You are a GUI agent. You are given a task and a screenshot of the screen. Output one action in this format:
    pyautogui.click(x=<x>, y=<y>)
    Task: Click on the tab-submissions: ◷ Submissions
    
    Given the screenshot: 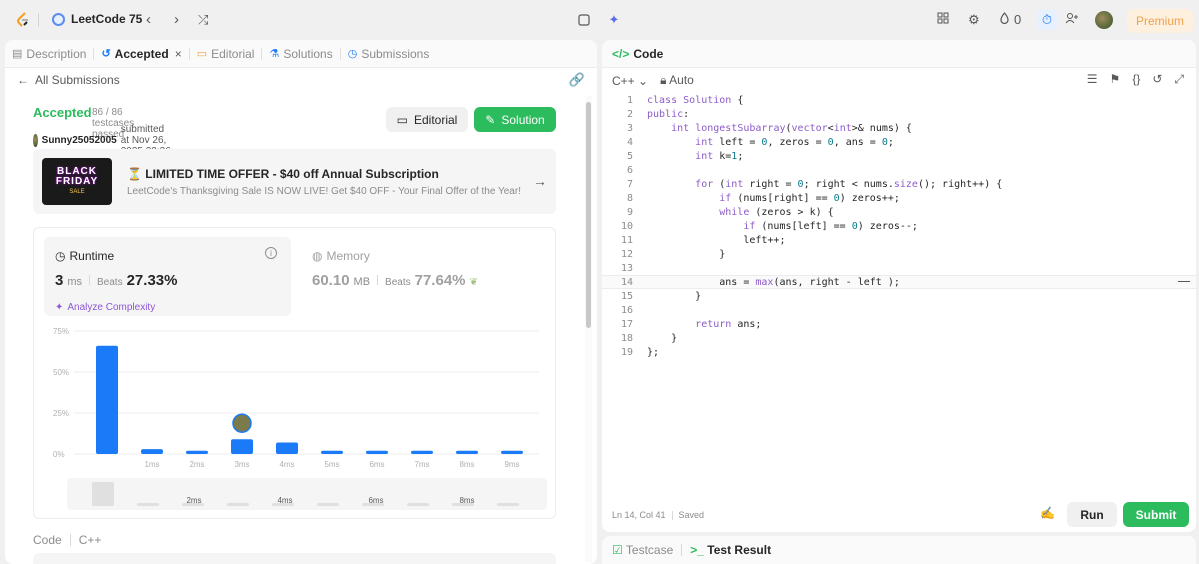 What is the action you would take?
    pyautogui.click(x=389, y=54)
    